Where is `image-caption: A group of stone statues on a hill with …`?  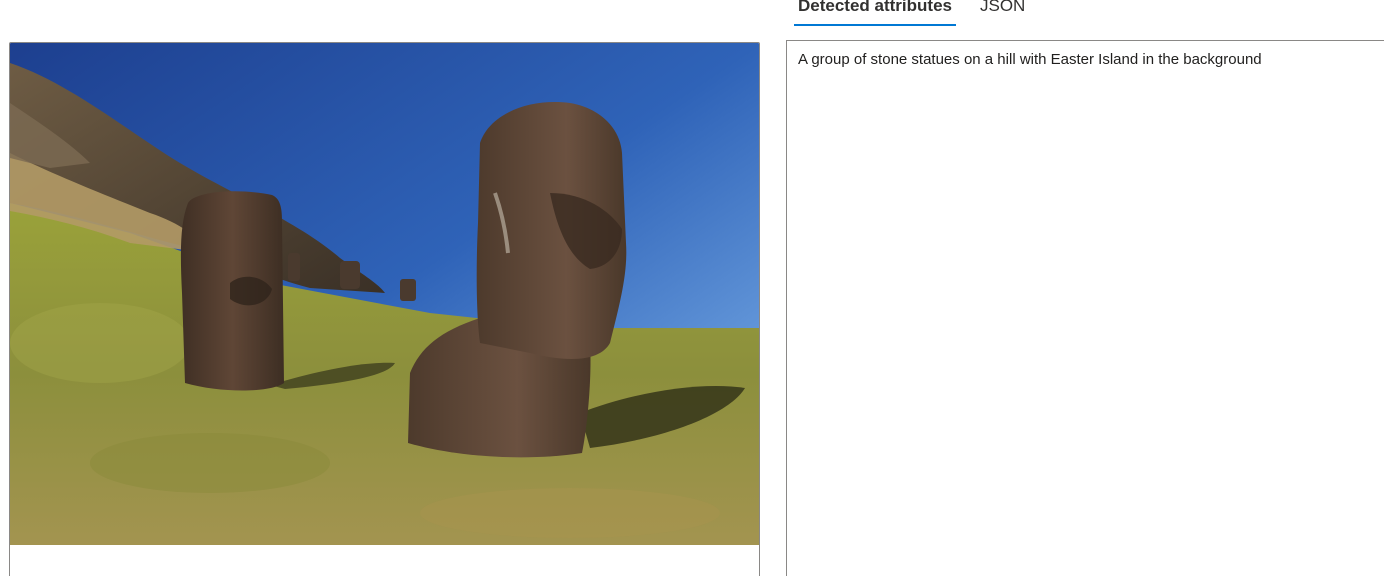
image-caption: A group of stone statues on a hill with … is located at coordinates (1030, 59).